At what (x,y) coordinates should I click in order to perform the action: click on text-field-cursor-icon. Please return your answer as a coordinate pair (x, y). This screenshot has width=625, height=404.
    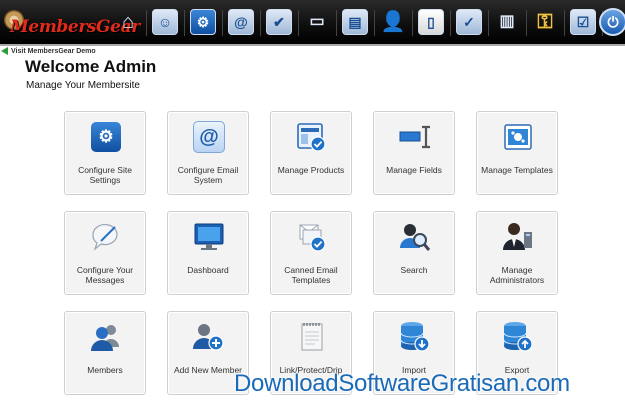
    Looking at the image, I should click on (415, 137).